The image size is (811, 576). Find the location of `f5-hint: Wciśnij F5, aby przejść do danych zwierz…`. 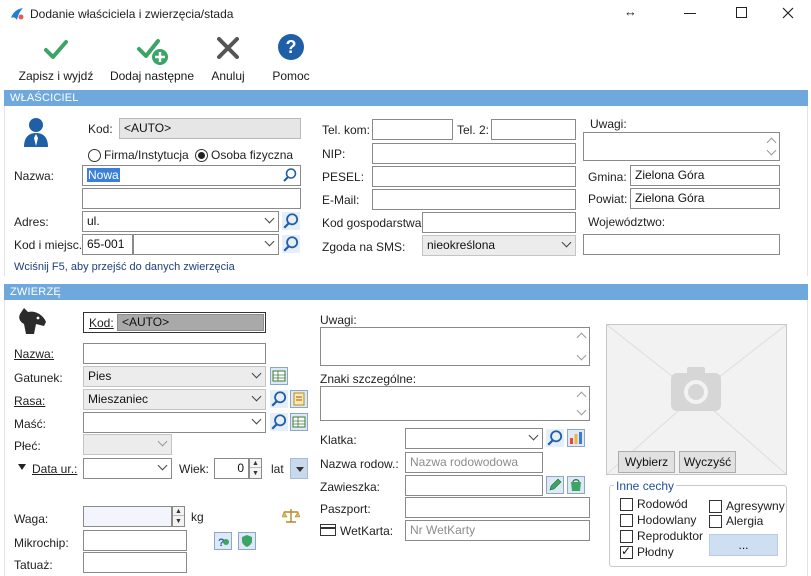

f5-hint: Wciśnij F5, aby przejść do danych zwierz… is located at coordinates (124, 267).